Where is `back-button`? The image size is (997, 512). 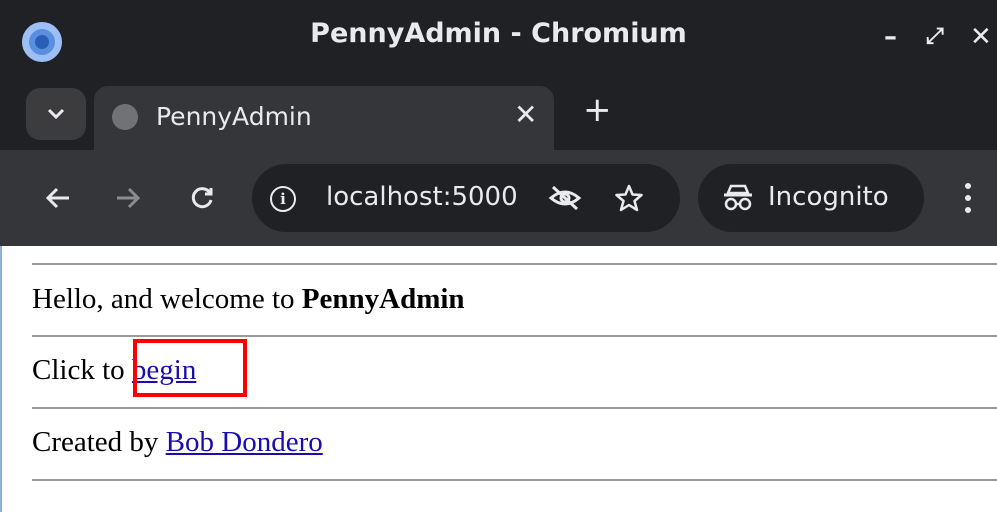
back-button is located at coordinates (58, 198).